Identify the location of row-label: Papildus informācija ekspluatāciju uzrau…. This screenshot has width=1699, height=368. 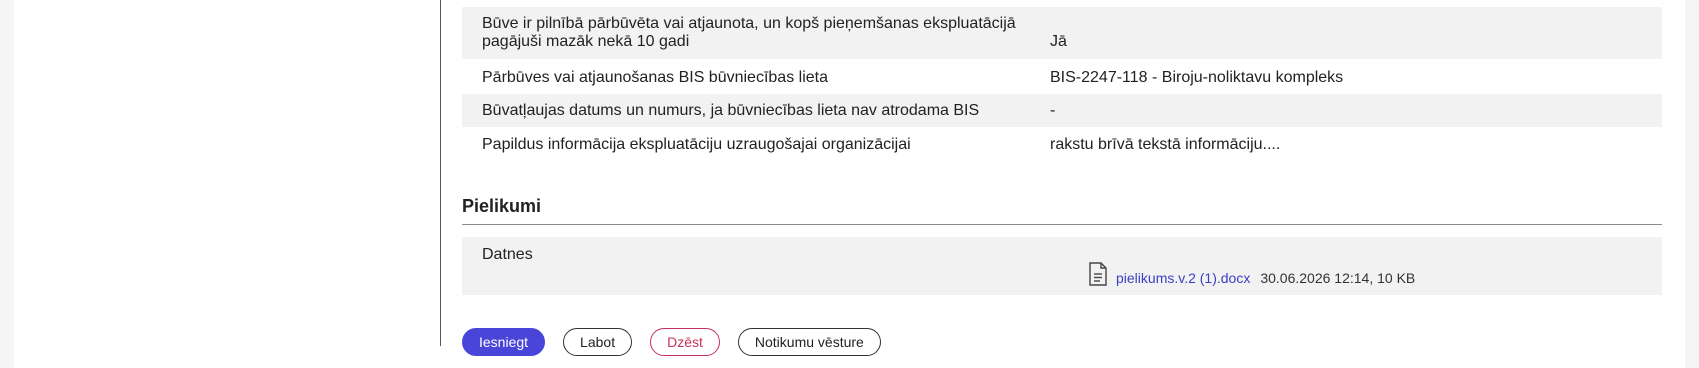
(696, 144).